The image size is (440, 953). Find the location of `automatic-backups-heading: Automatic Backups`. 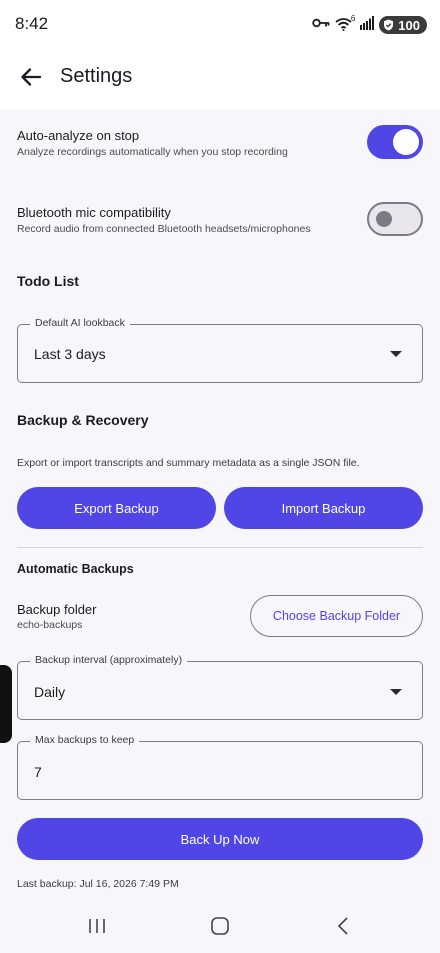

automatic-backups-heading: Automatic Backups is located at coordinates (75, 569).